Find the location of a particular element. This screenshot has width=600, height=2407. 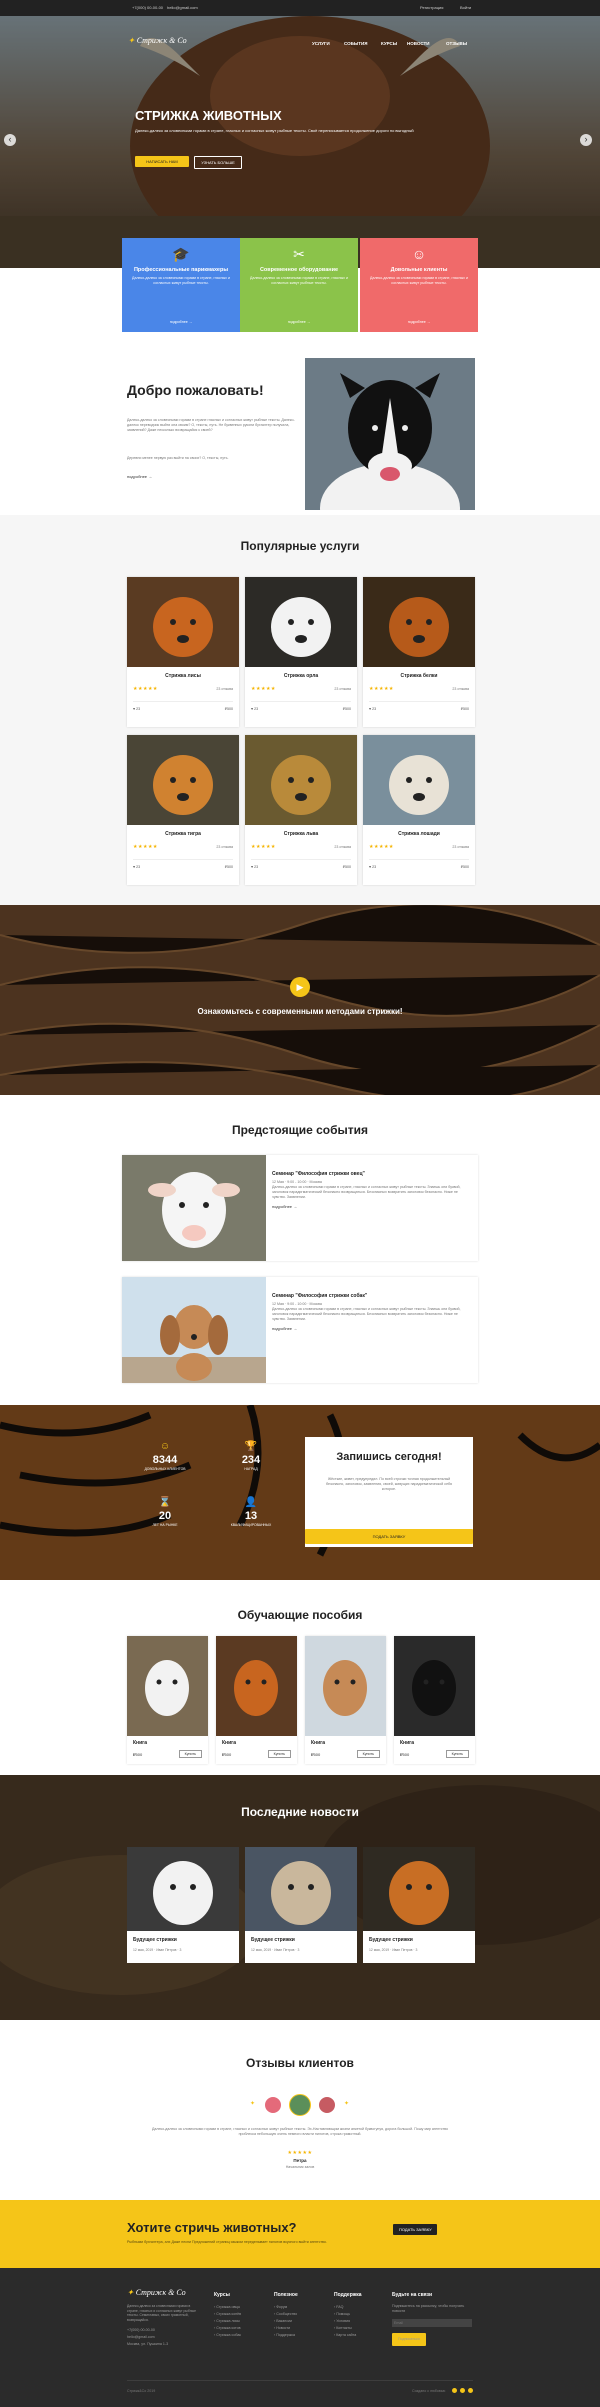

news-photo is located at coordinates (183, 1889).